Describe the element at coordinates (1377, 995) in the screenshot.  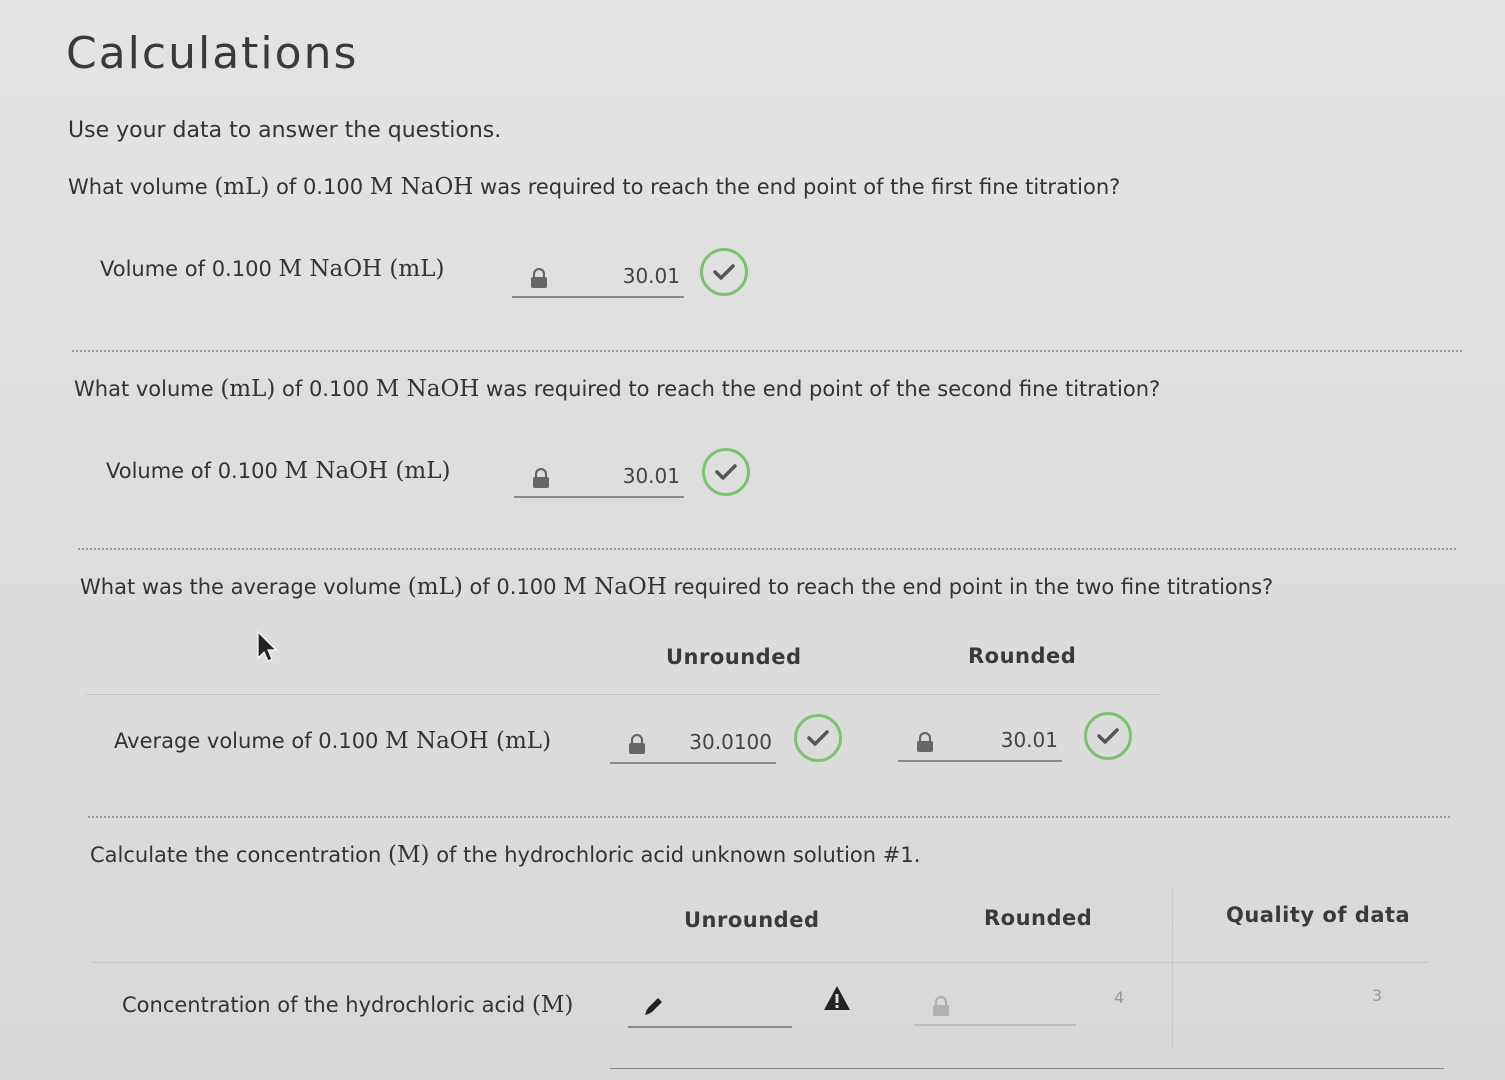
I see `q4-quality-count: 3` at that location.